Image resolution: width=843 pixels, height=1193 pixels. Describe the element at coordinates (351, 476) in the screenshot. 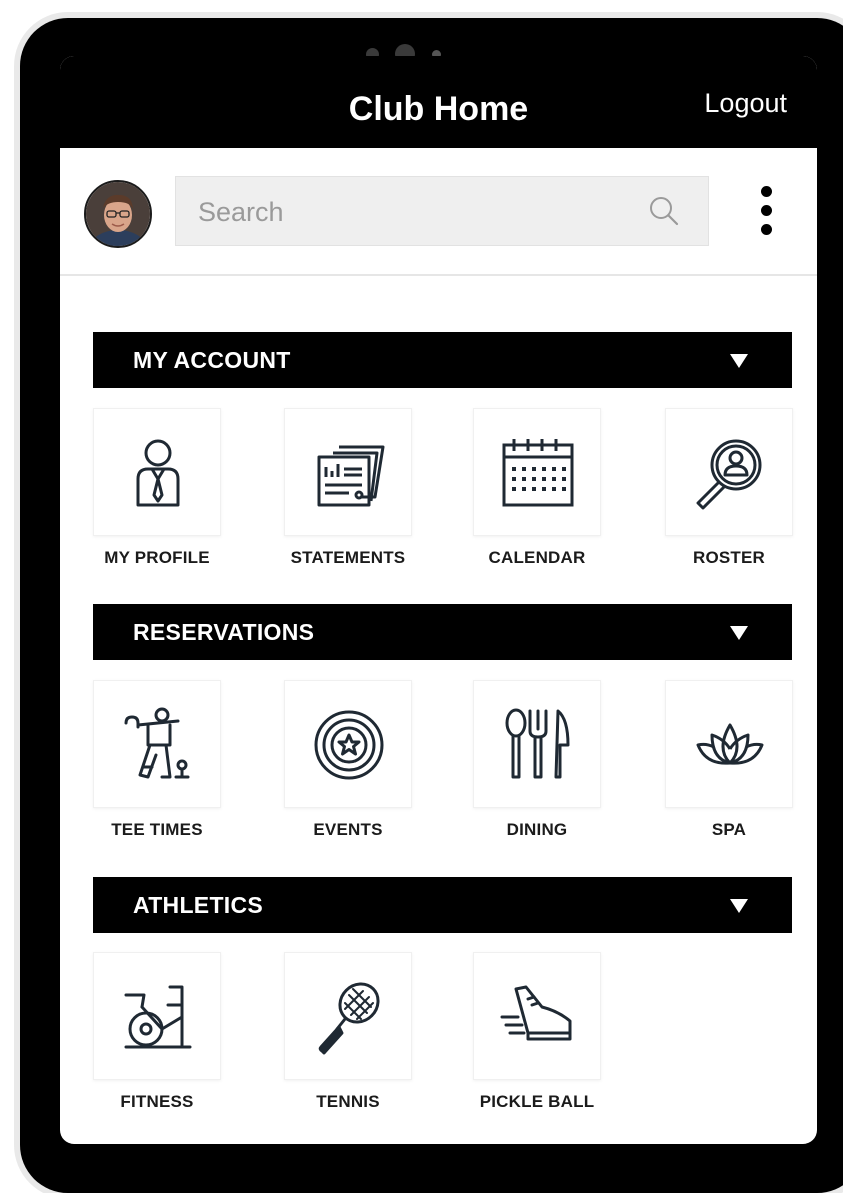

I see `statements-icon` at that location.